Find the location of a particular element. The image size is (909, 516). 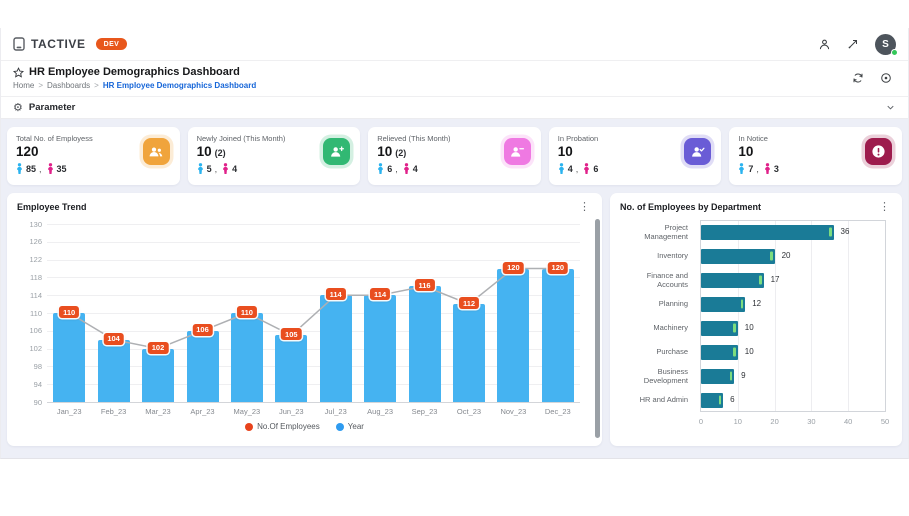

user-plus-icon is located at coordinates (337, 151).